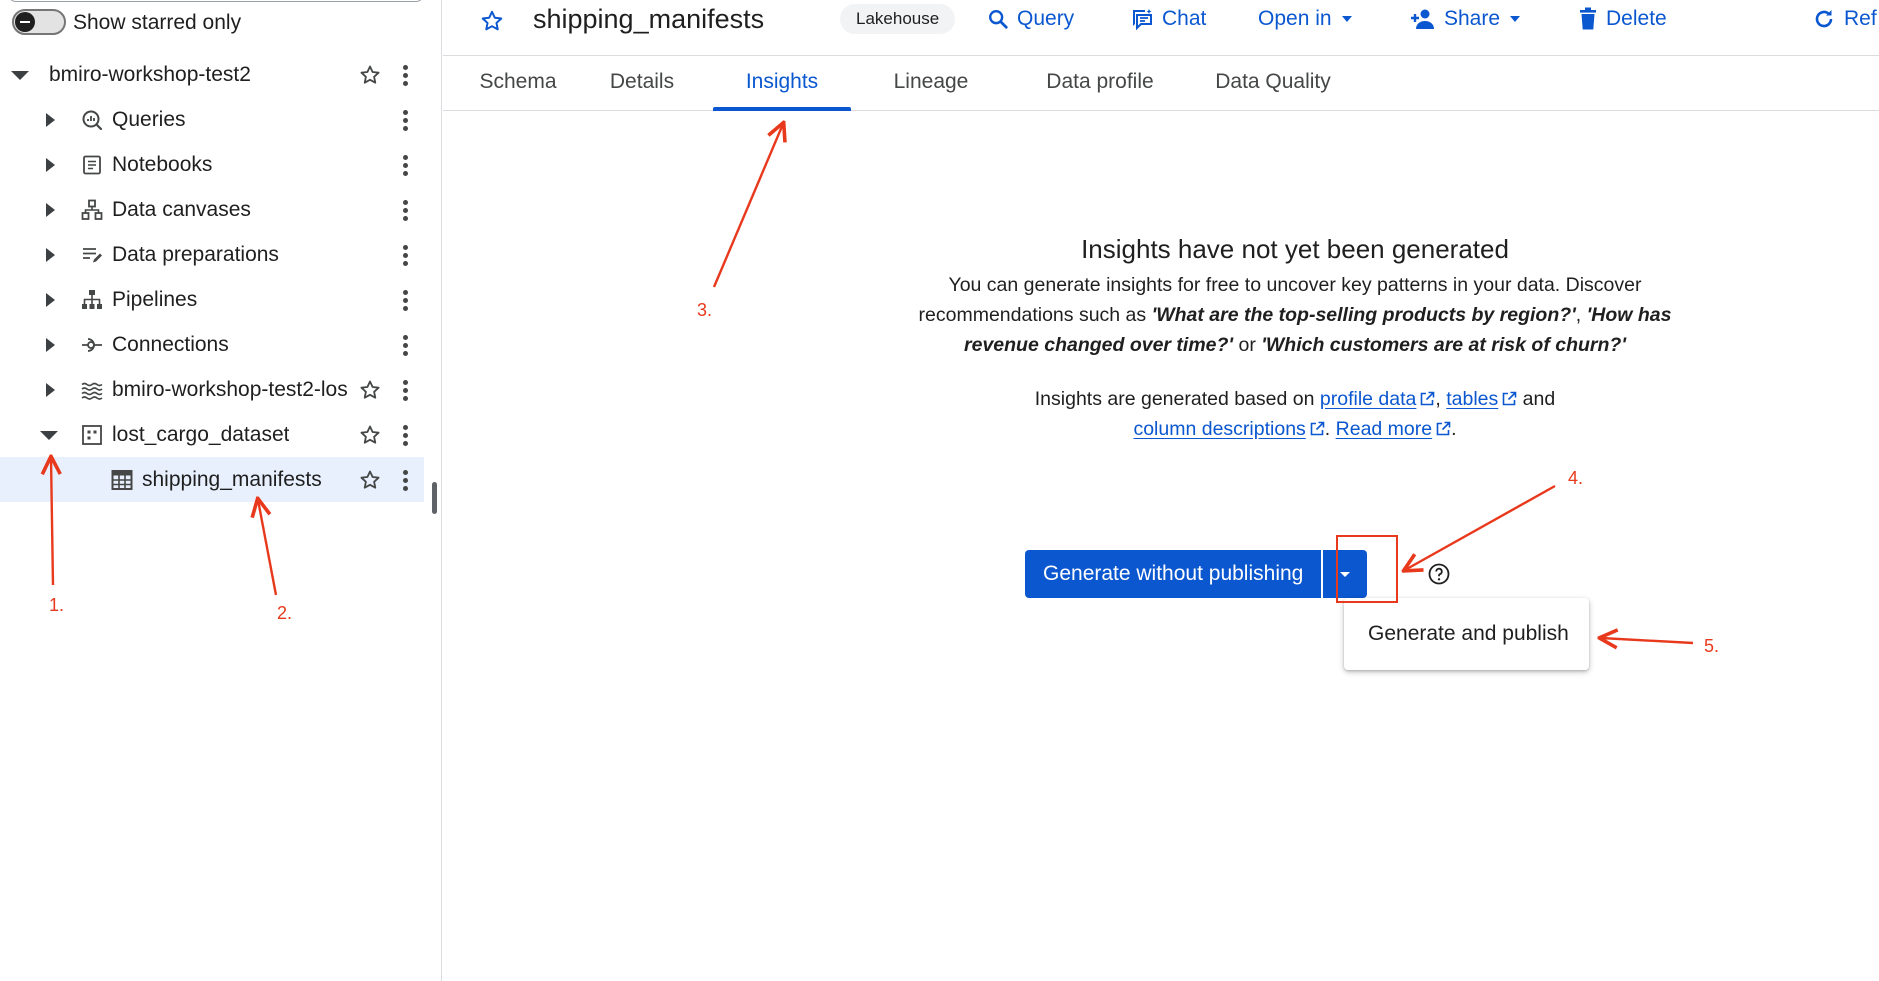 This screenshot has height=981, width=1879. Describe the element at coordinates (39, 22) in the screenshot. I see `show-starred-toggle` at that location.